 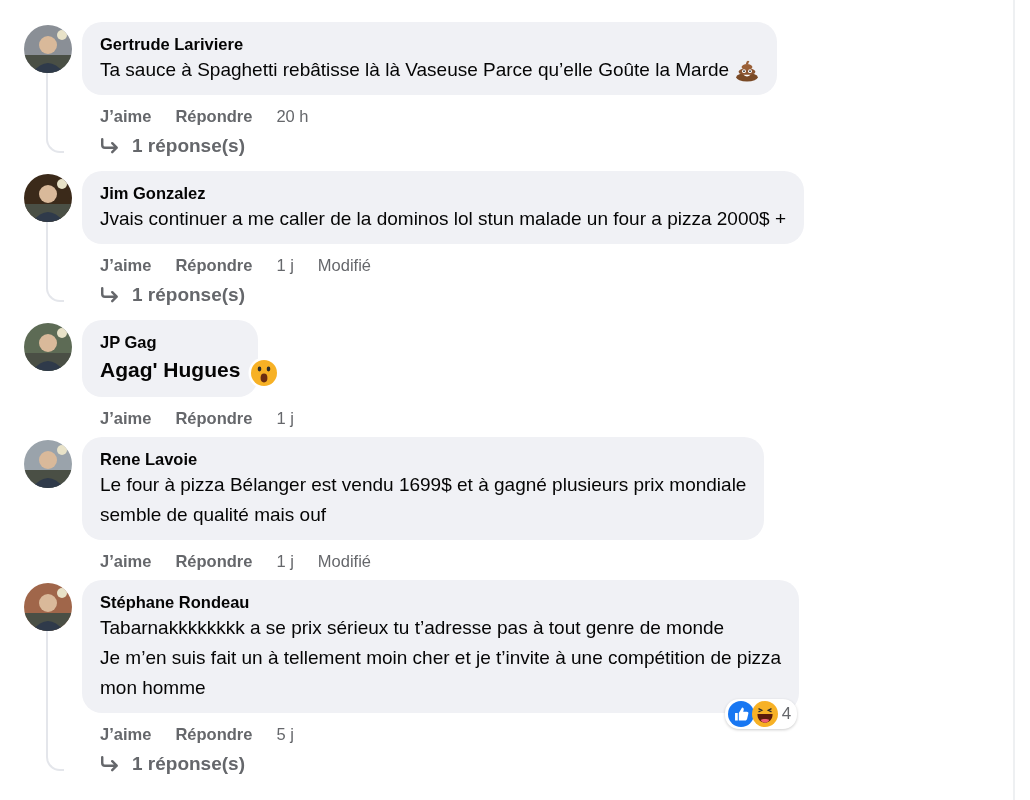 I want to click on author-name: Rene Lavoie, so click(x=423, y=459).